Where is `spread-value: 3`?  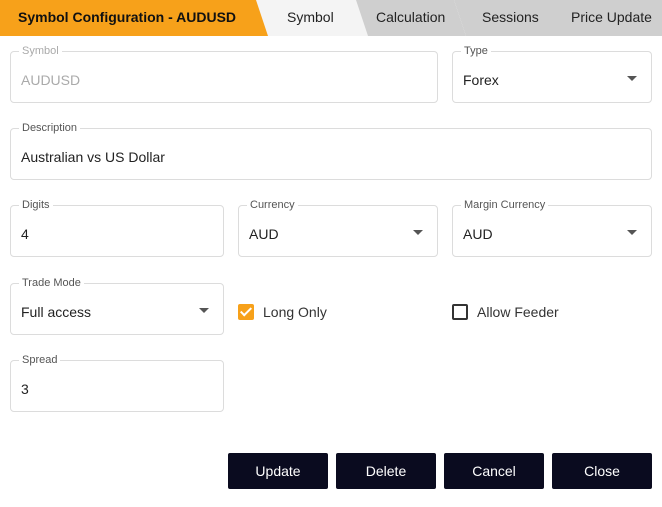 spread-value: 3 is located at coordinates (25, 389).